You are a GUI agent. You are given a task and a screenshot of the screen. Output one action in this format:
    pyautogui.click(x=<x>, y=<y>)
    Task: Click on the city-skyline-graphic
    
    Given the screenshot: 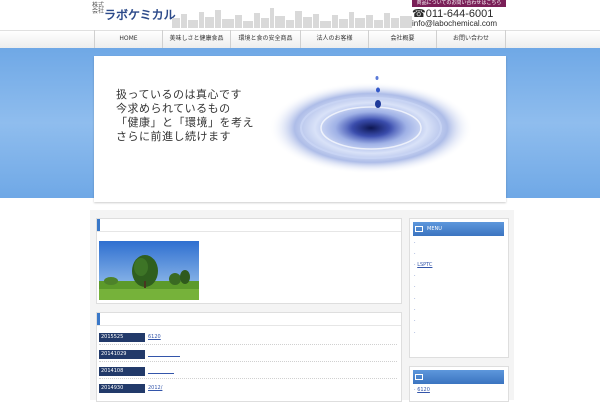 What is the action you would take?
    pyautogui.click(x=292, y=18)
    